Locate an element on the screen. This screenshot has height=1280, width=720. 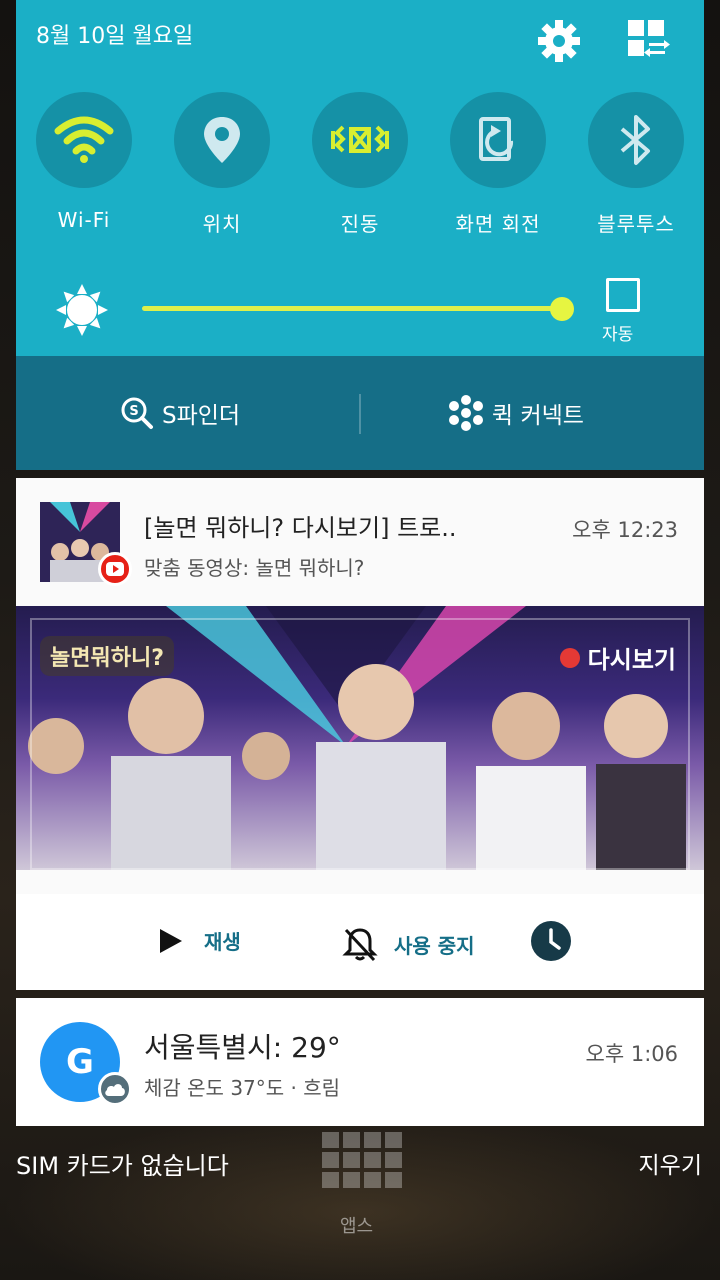
brightness-slider-track is located at coordinates (352, 308).